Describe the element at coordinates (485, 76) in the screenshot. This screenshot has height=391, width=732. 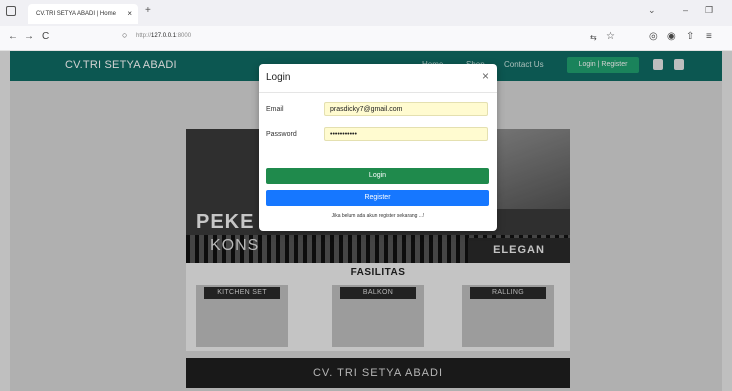
I see `close-icon: ×` at that location.